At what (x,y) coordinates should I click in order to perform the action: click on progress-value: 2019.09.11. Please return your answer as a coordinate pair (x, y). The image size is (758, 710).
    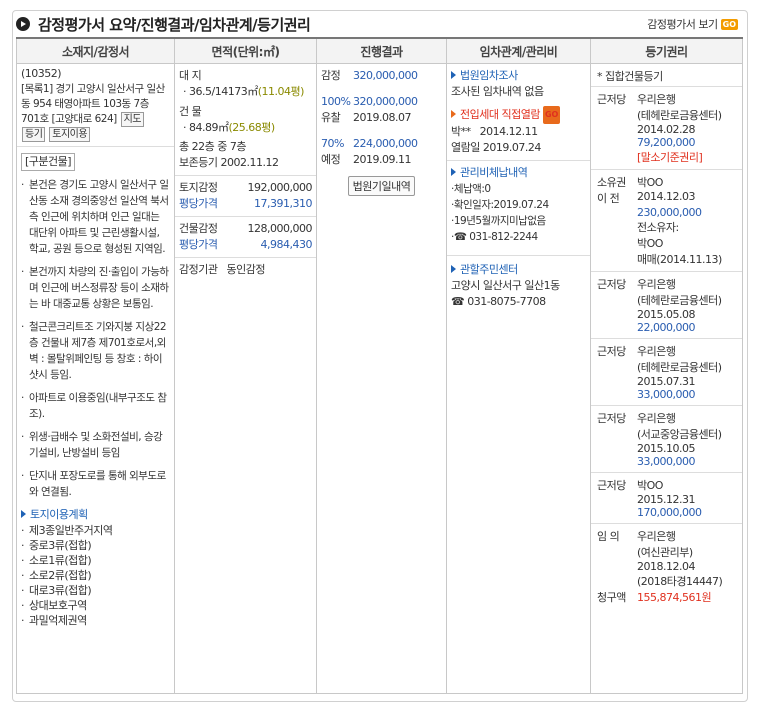
    Looking at the image, I should click on (382, 159).